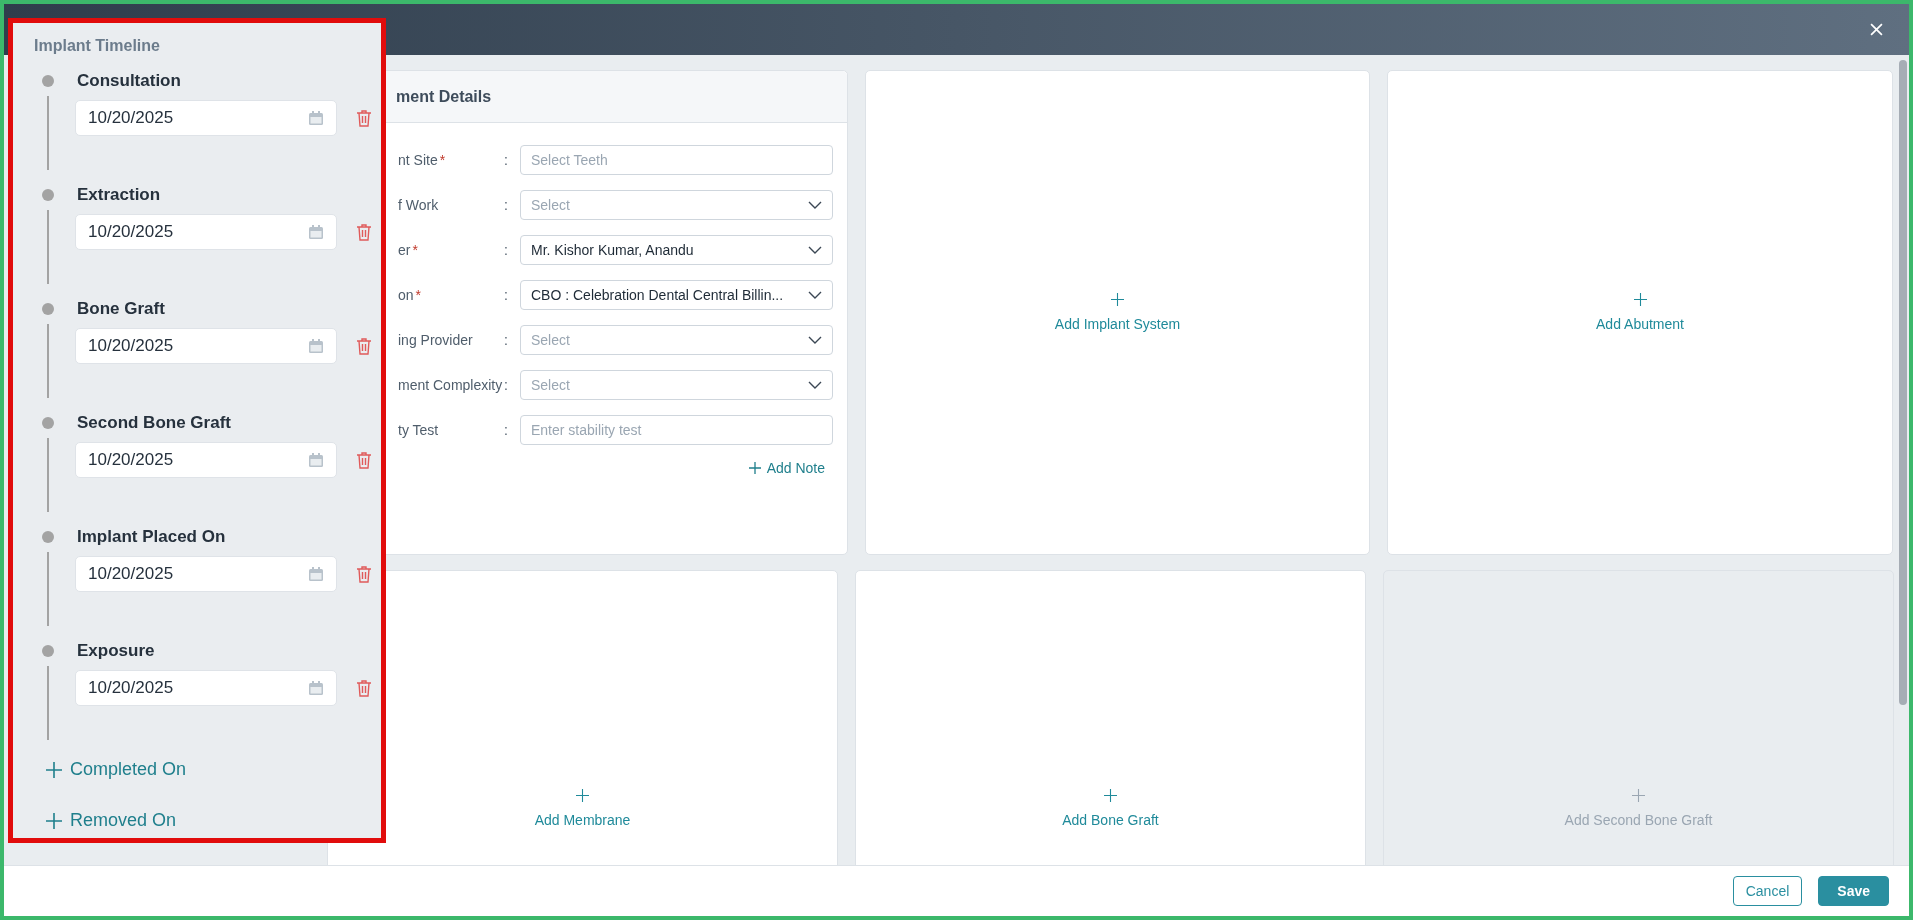 This screenshot has height=920, width=1913. Describe the element at coordinates (151, 537) in the screenshot. I see `event-label: Implant Placed On` at that location.